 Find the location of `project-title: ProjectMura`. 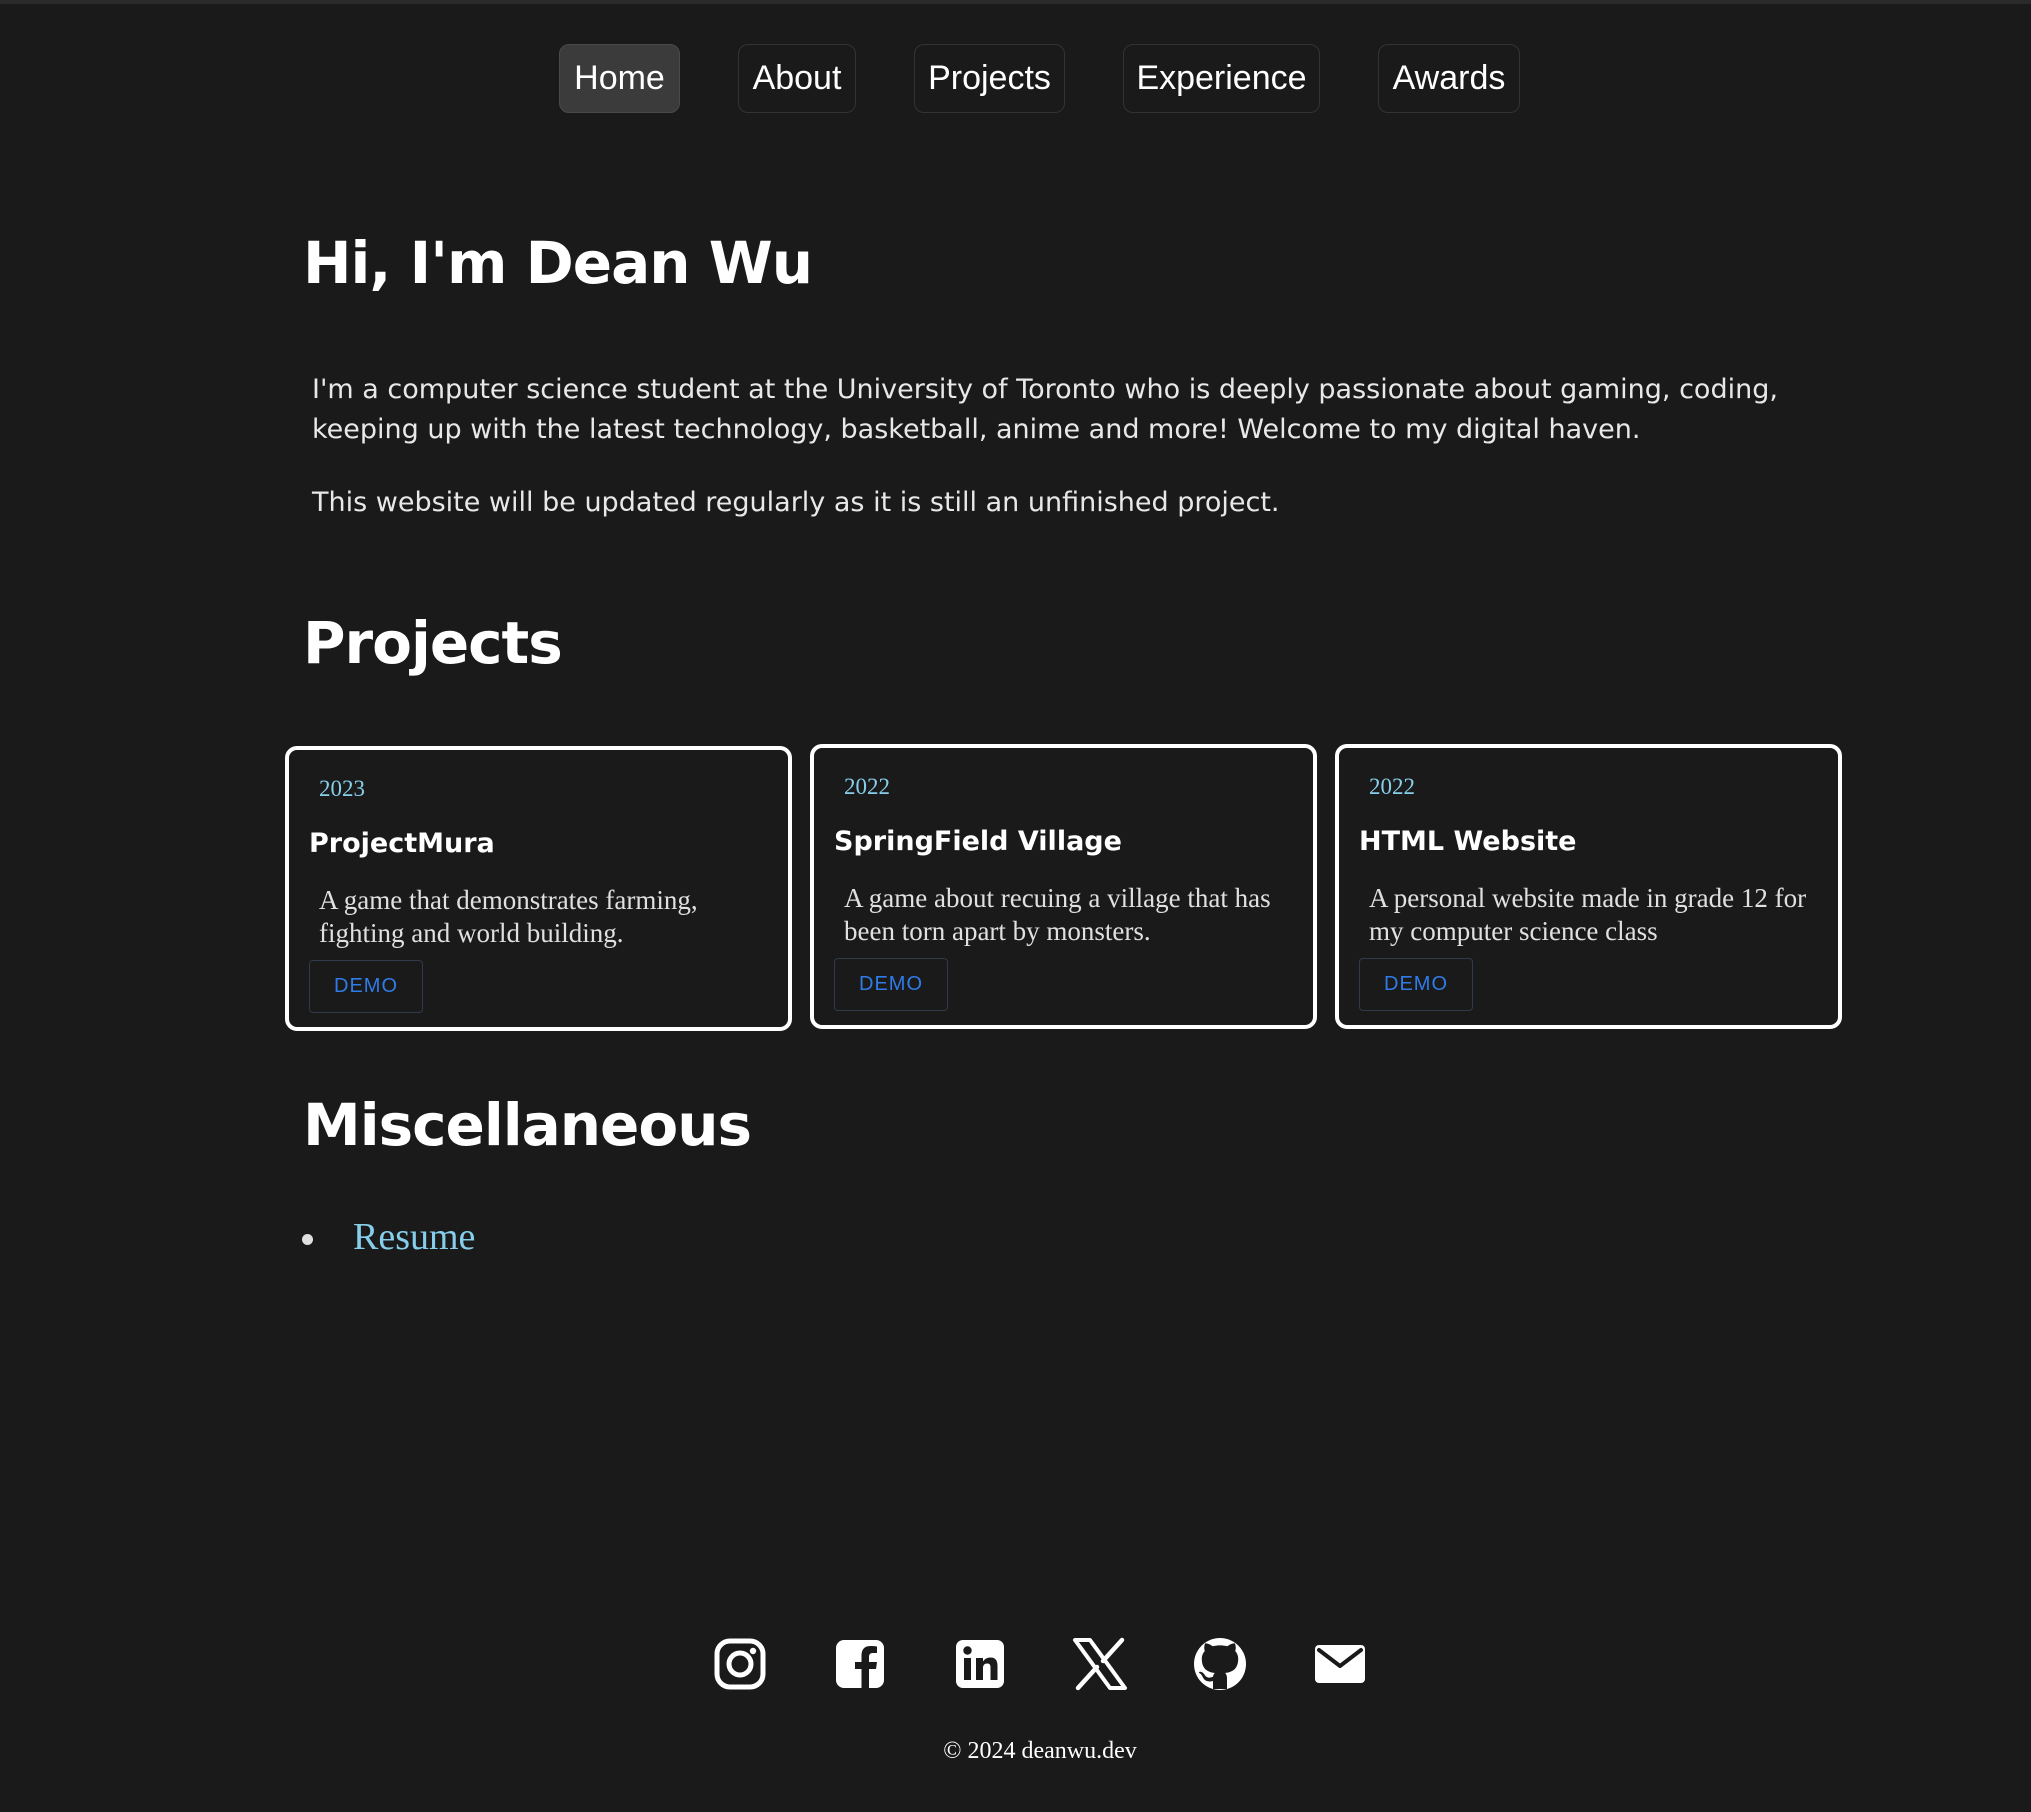

project-title: ProjectMura is located at coordinates (402, 843).